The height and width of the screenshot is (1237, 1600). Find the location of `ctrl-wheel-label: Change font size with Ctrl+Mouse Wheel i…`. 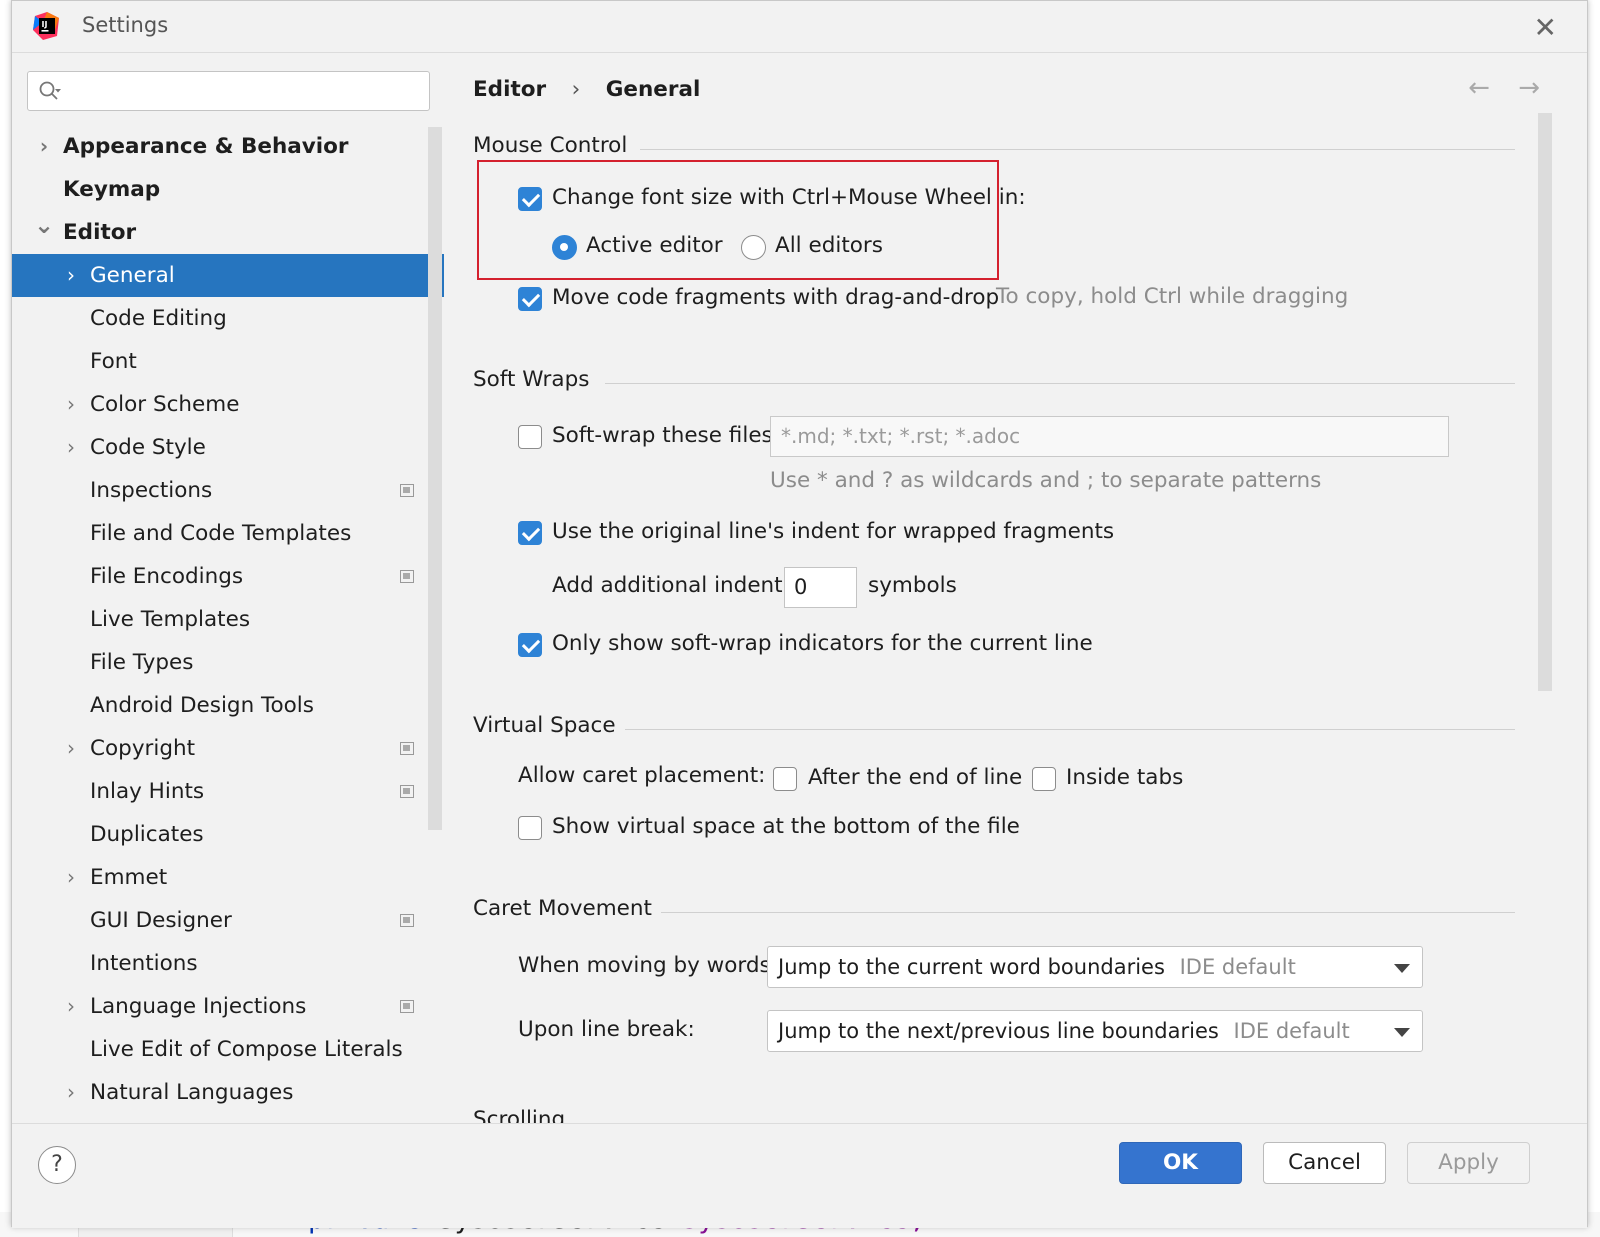

ctrl-wheel-label: Change font size with Ctrl+Mouse Wheel i… is located at coordinates (789, 197).